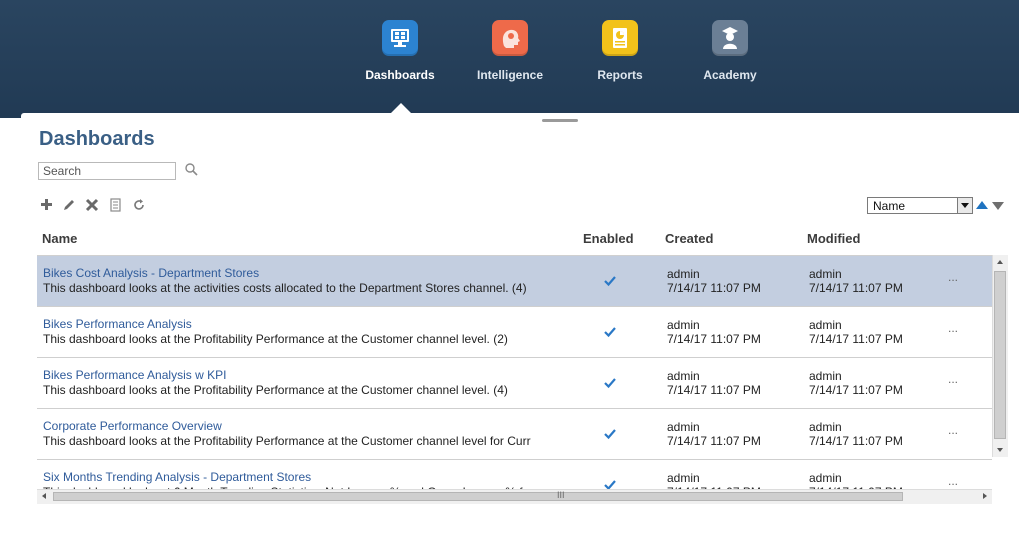  What do you see at coordinates (561, 495) in the screenshot?
I see `scroll-grip: III` at bounding box center [561, 495].